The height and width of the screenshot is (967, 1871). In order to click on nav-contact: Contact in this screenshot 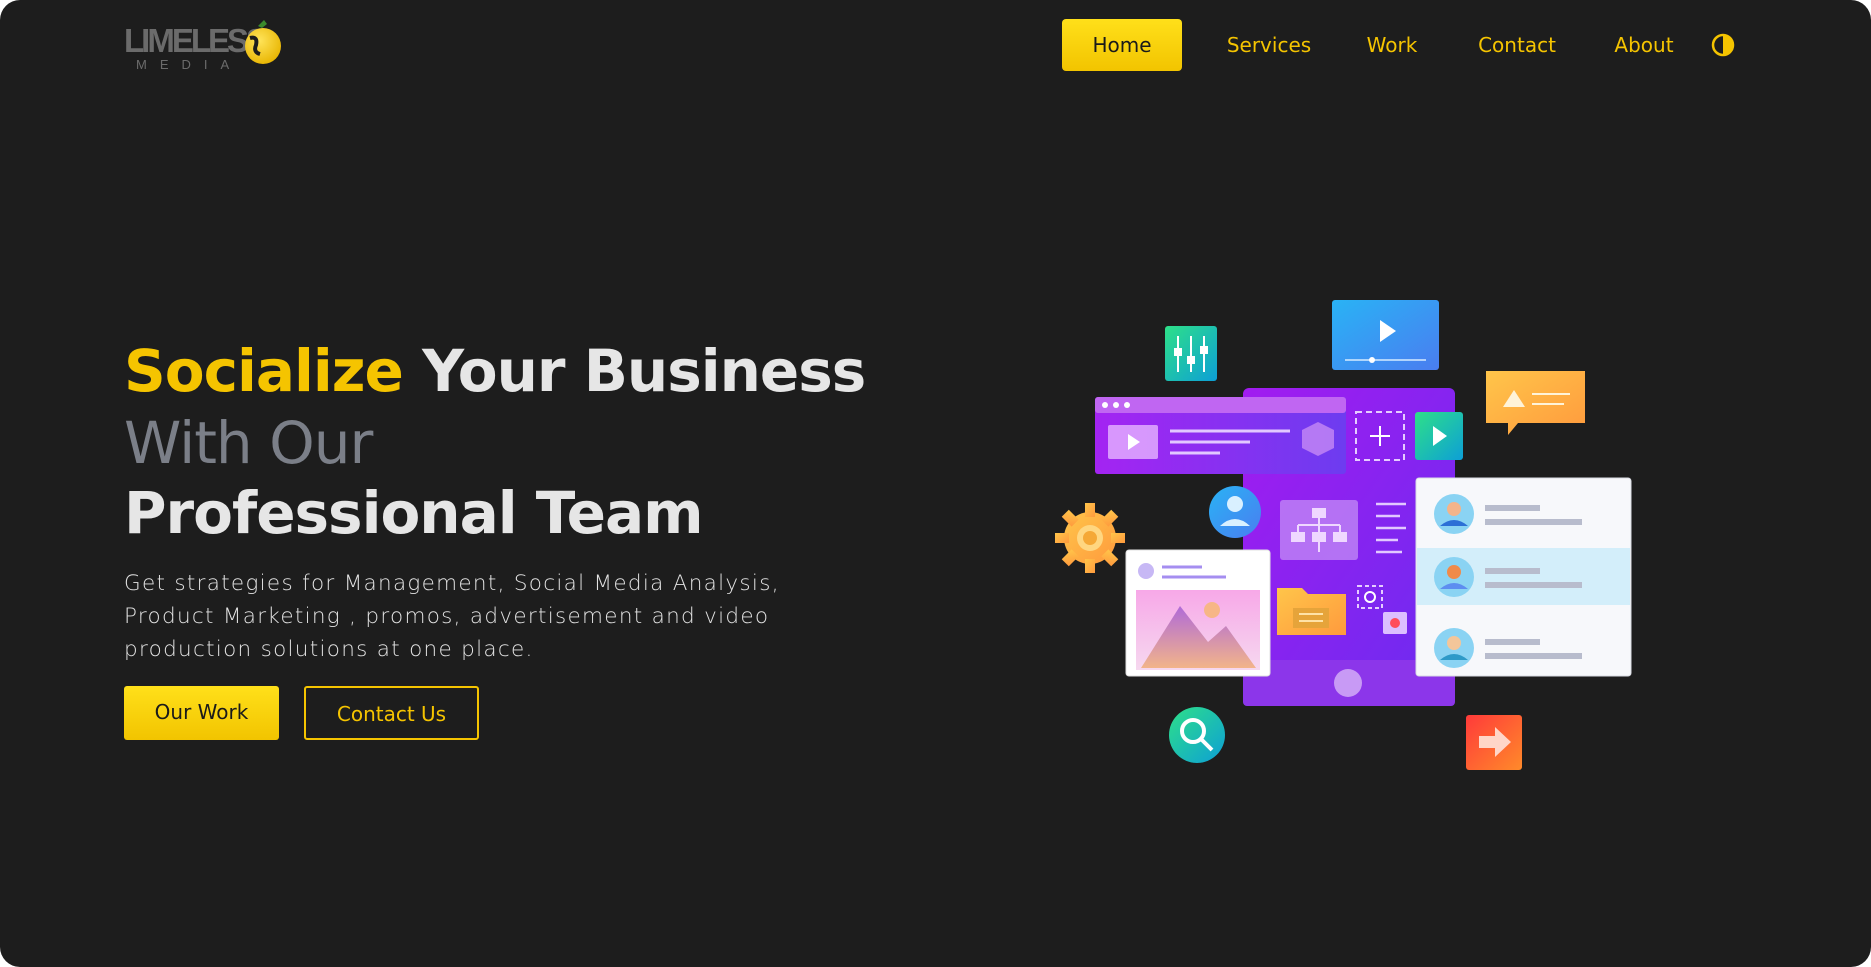, I will do `click(1517, 45)`.